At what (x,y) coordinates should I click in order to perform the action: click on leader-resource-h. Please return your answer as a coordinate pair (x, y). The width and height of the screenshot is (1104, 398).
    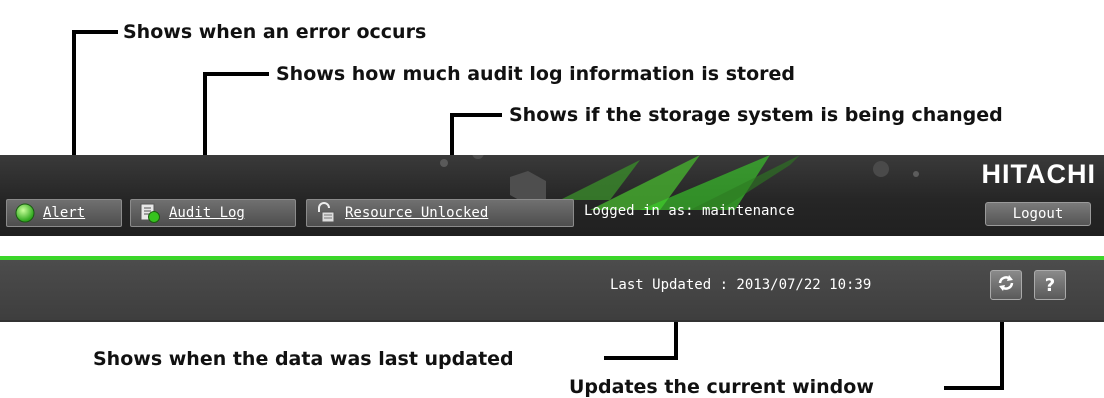
    Looking at the image, I should click on (476, 115).